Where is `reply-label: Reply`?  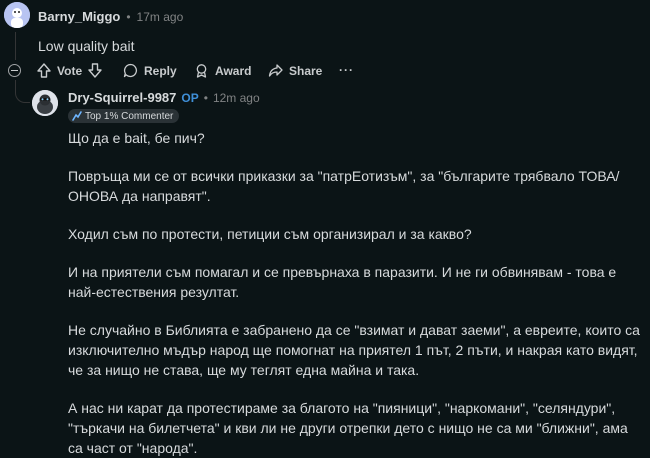 reply-label: Reply is located at coordinates (160, 70).